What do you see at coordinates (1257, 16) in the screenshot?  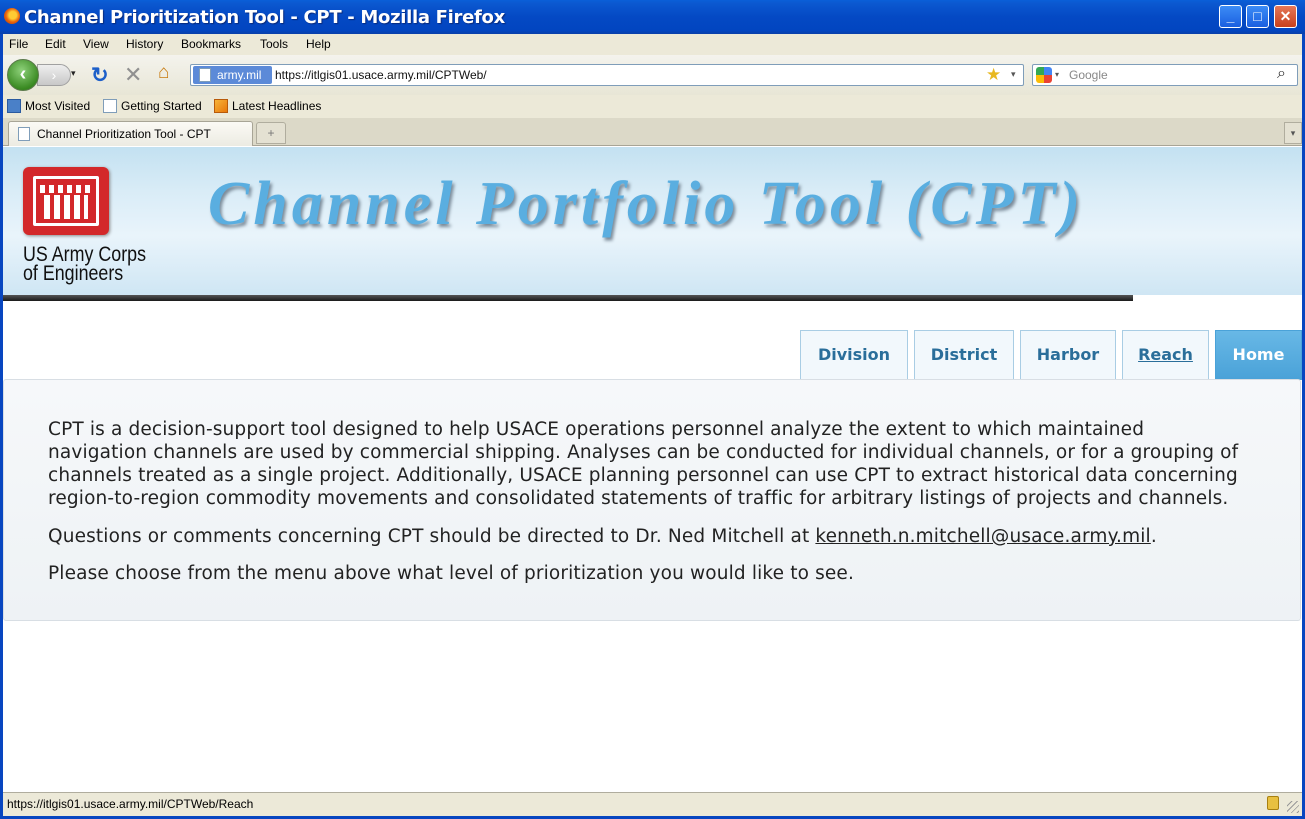 I see `maximize-button: □` at bounding box center [1257, 16].